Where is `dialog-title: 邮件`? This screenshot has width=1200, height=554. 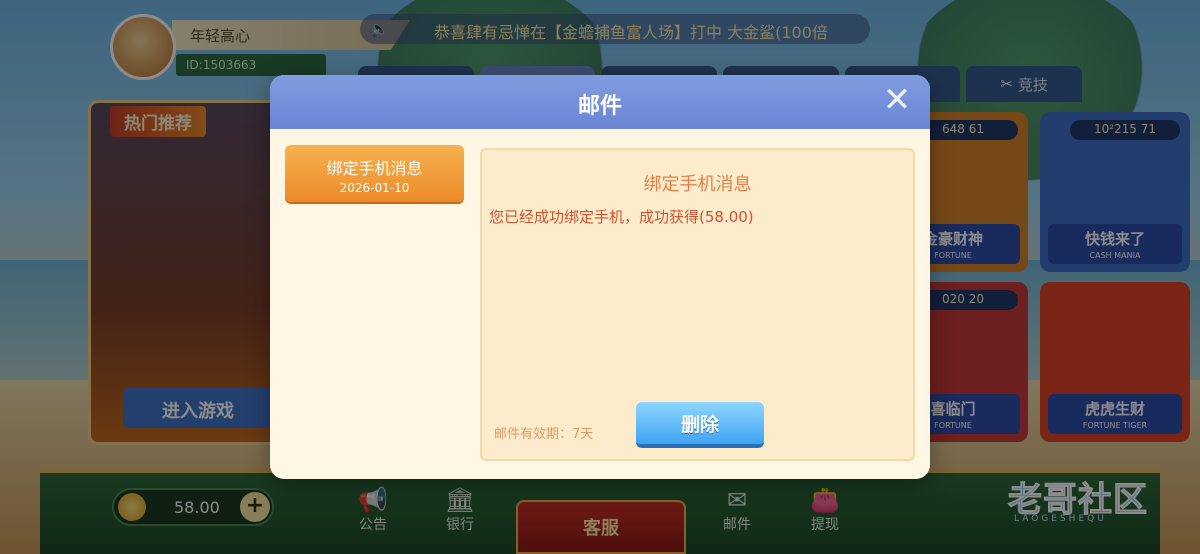 dialog-title: 邮件 is located at coordinates (599, 106).